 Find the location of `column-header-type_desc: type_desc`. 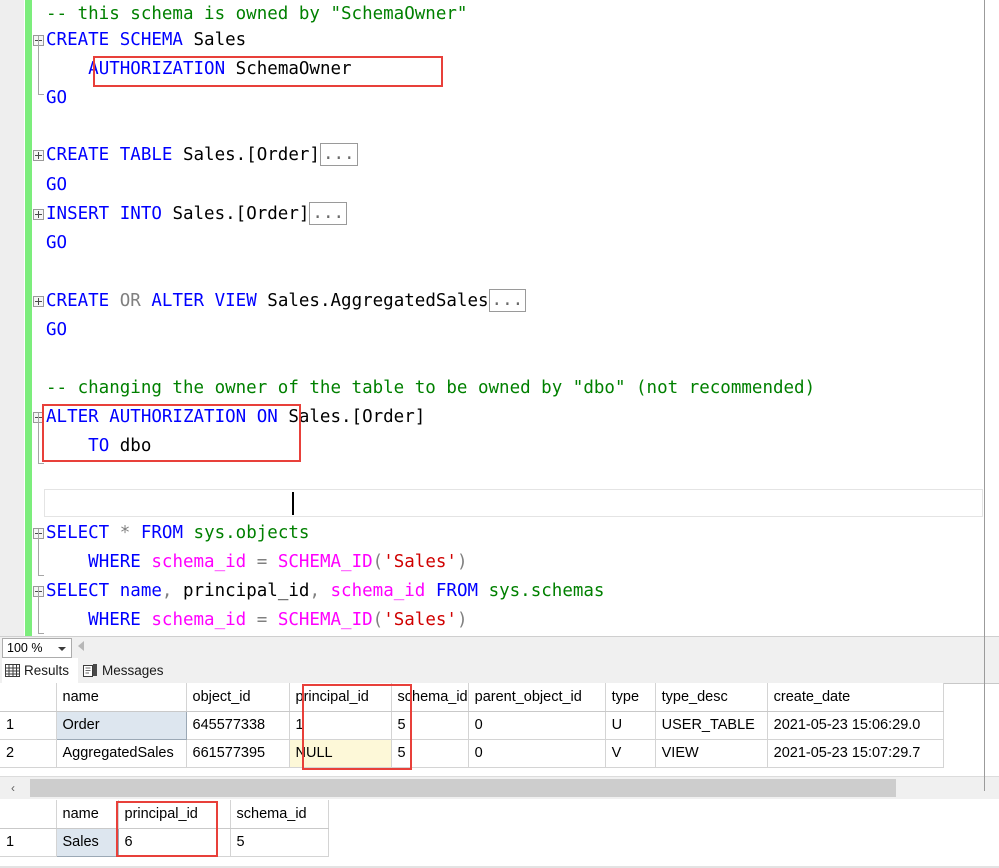

column-header-type_desc: type_desc is located at coordinates (711, 697).